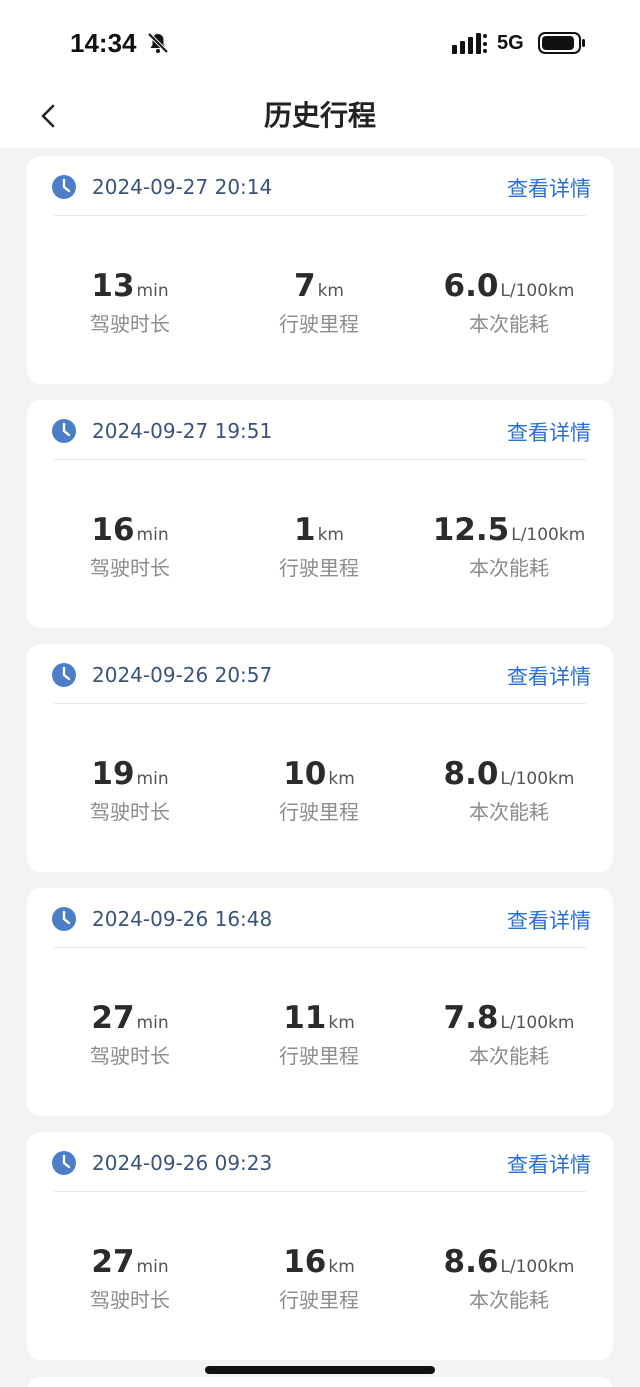 This screenshot has width=640, height=1387. What do you see at coordinates (182, 919) in the screenshot?
I see `trip-datetime: 2024-09-26 16:48` at bounding box center [182, 919].